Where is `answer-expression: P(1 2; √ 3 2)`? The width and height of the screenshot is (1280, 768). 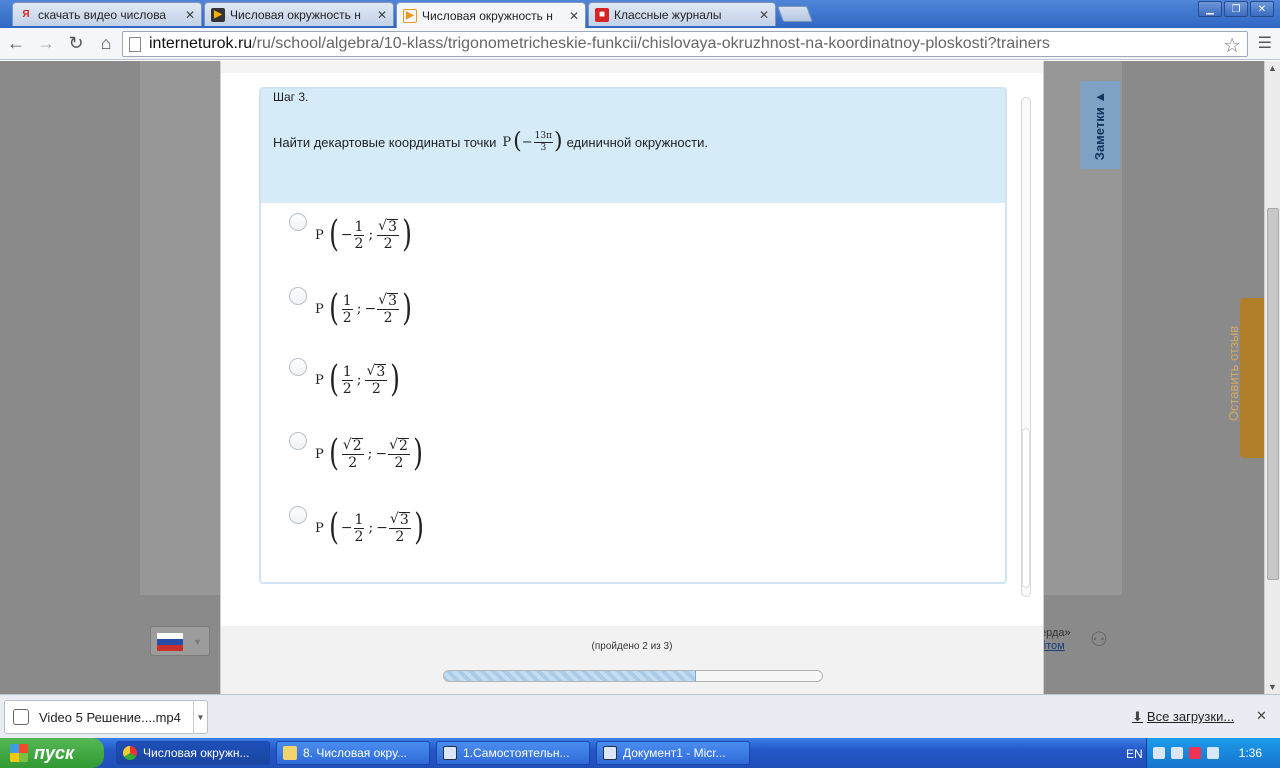 answer-expression: P(1 2; √ 3 2) is located at coordinates (358, 380).